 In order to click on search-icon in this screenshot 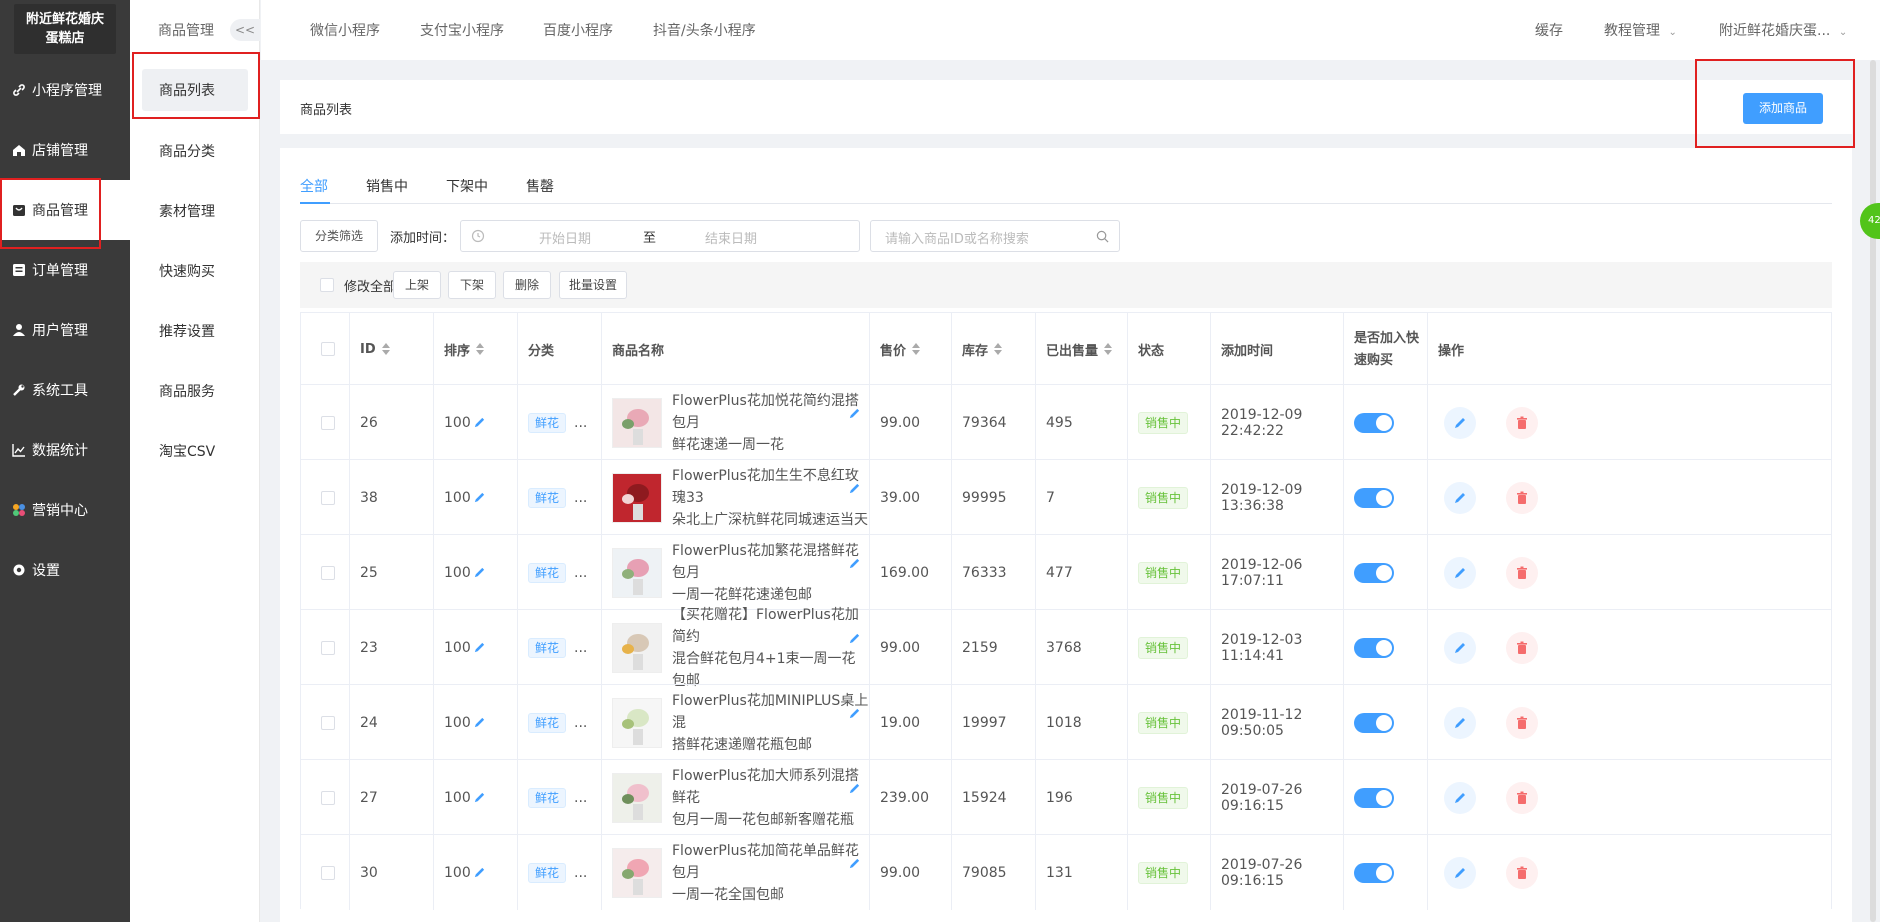, I will do `click(1102, 236)`.